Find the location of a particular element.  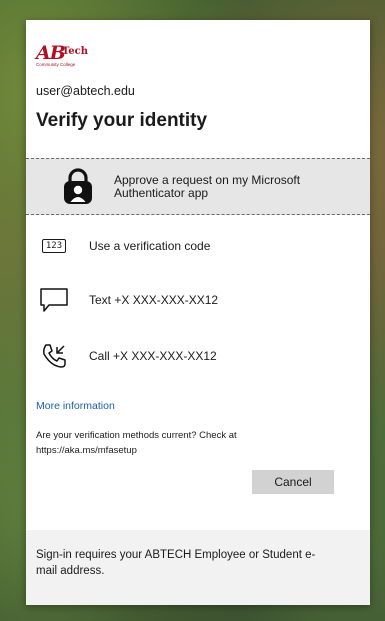

page-title: Verify your identity is located at coordinates (122, 120).